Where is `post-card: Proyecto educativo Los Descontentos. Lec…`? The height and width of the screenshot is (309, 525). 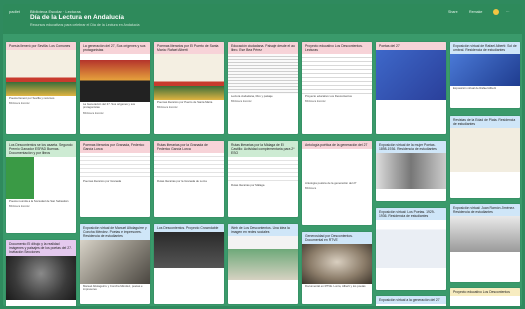
post-card: Proyecto educativo Los Descontentos. Lec… is located at coordinates (337, 88).